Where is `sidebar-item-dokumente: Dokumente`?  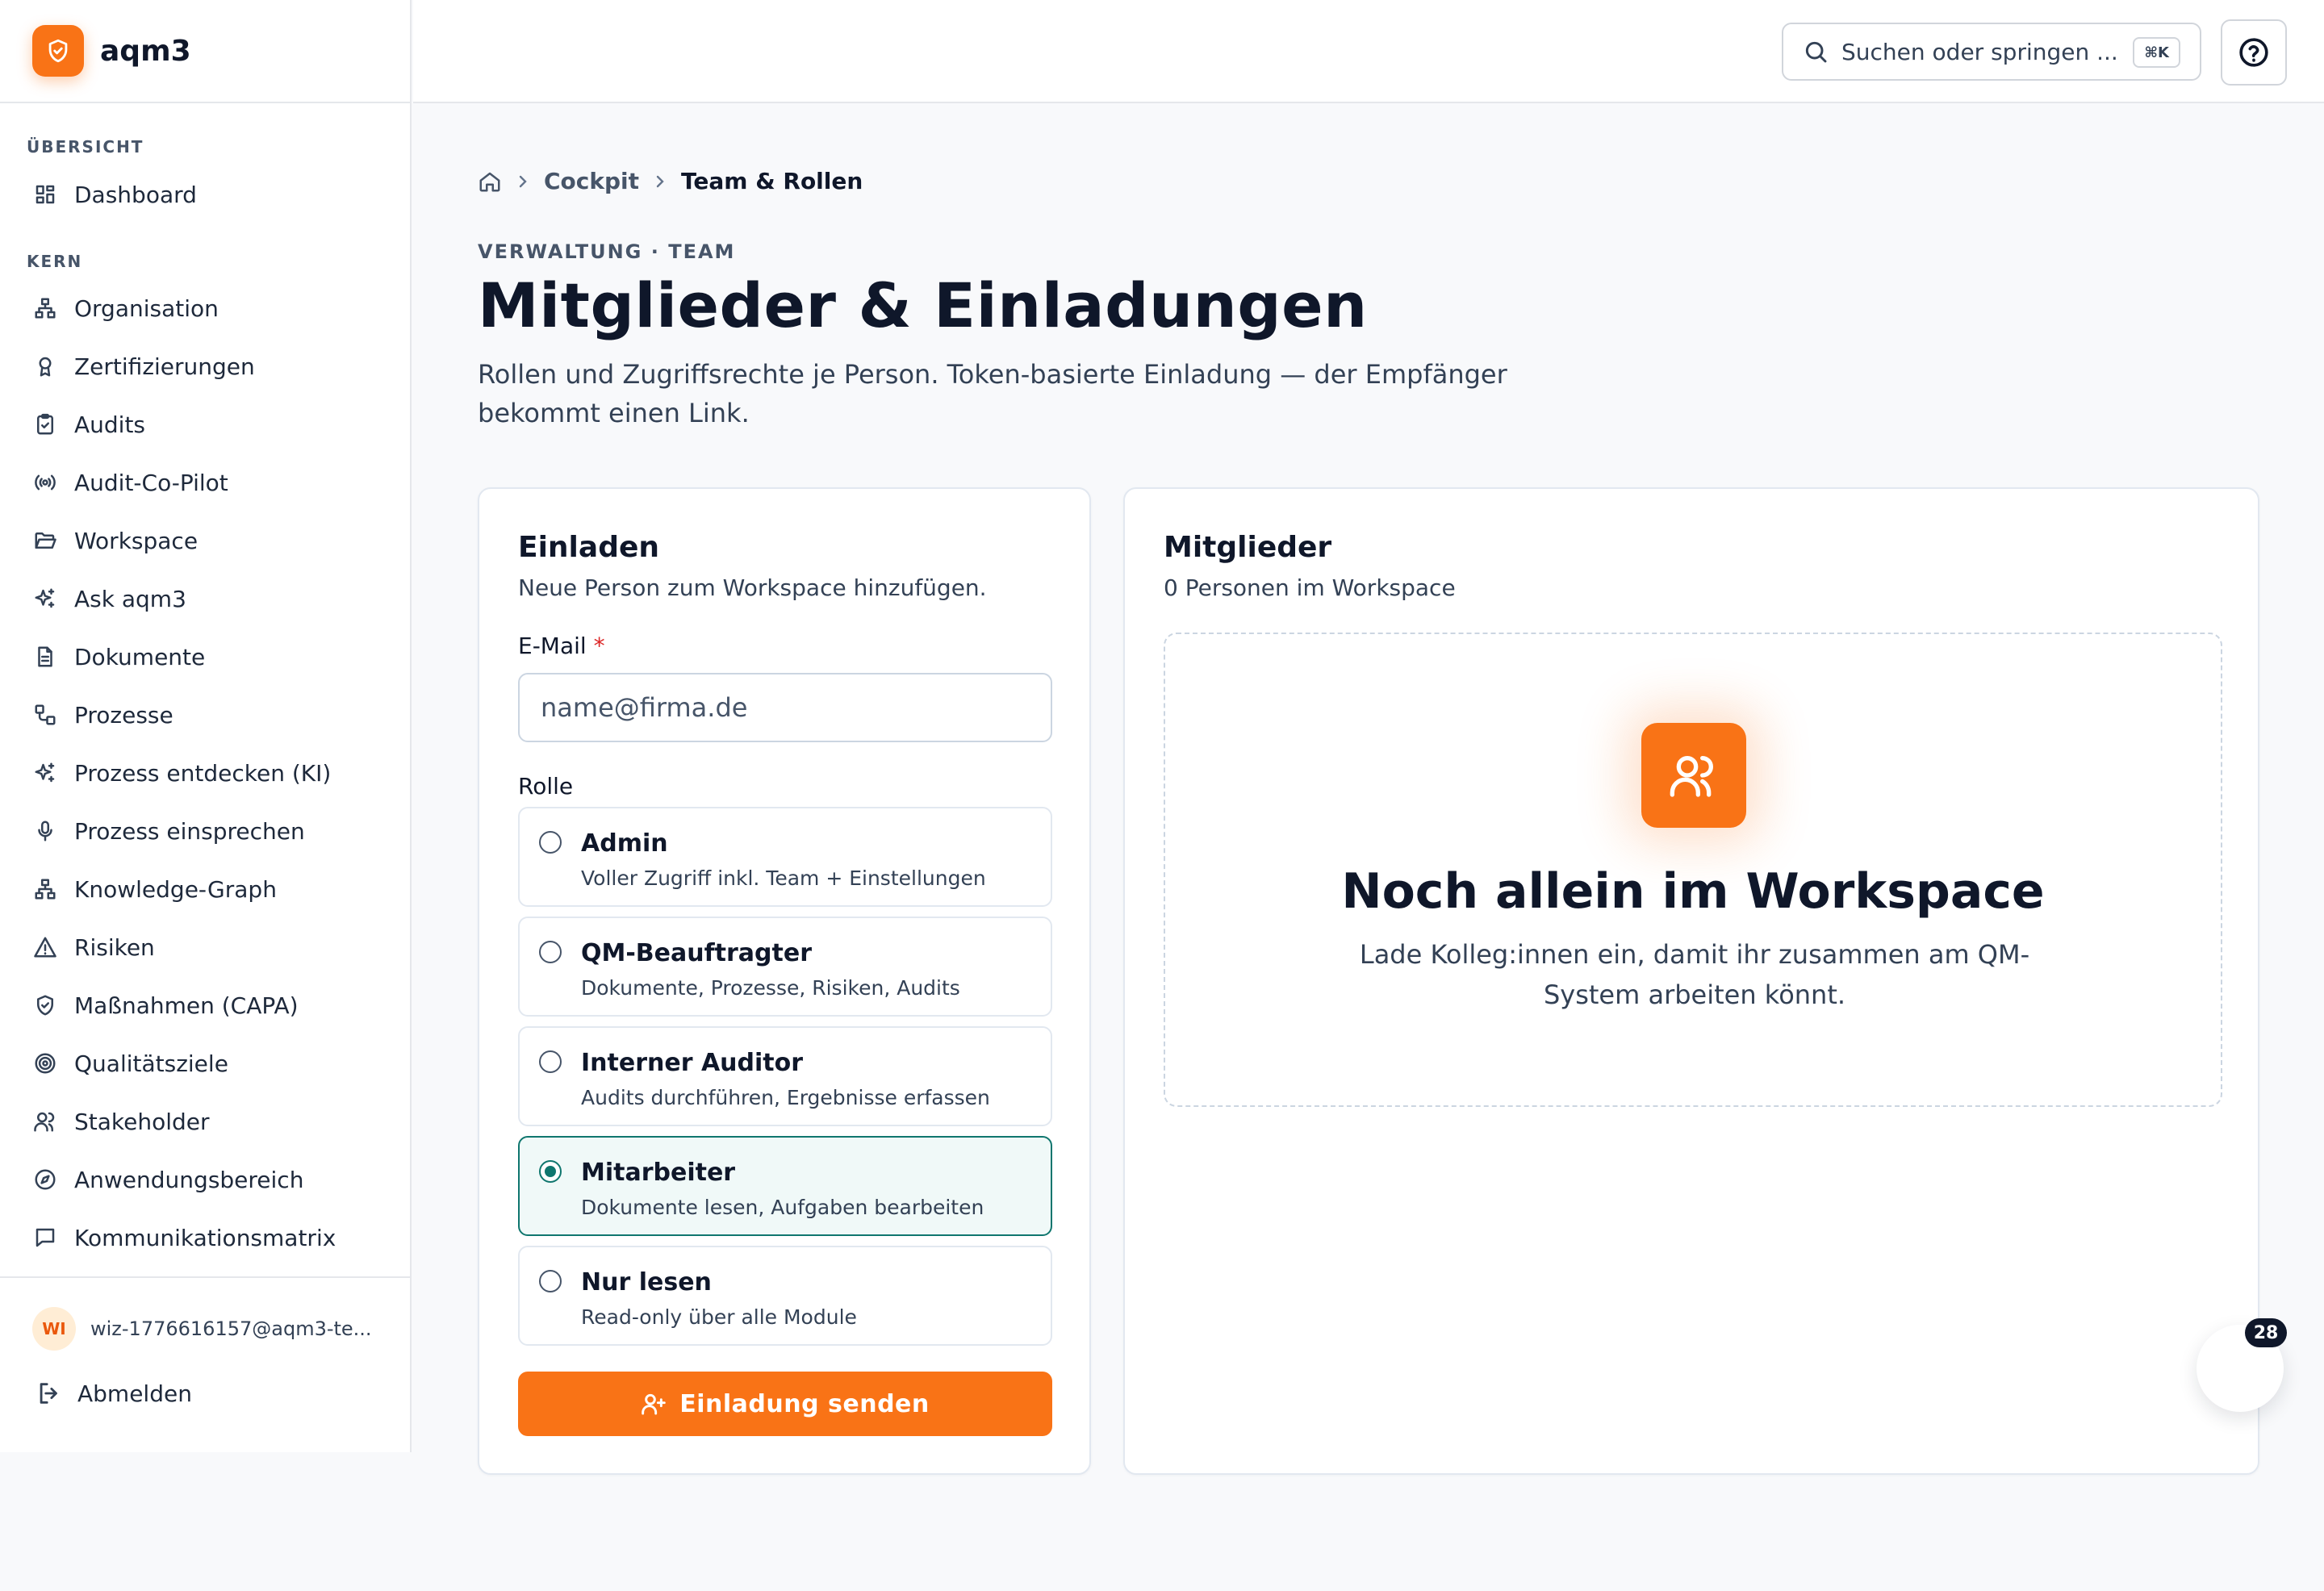
sidebar-item-dokumente: Dokumente is located at coordinates (205, 657).